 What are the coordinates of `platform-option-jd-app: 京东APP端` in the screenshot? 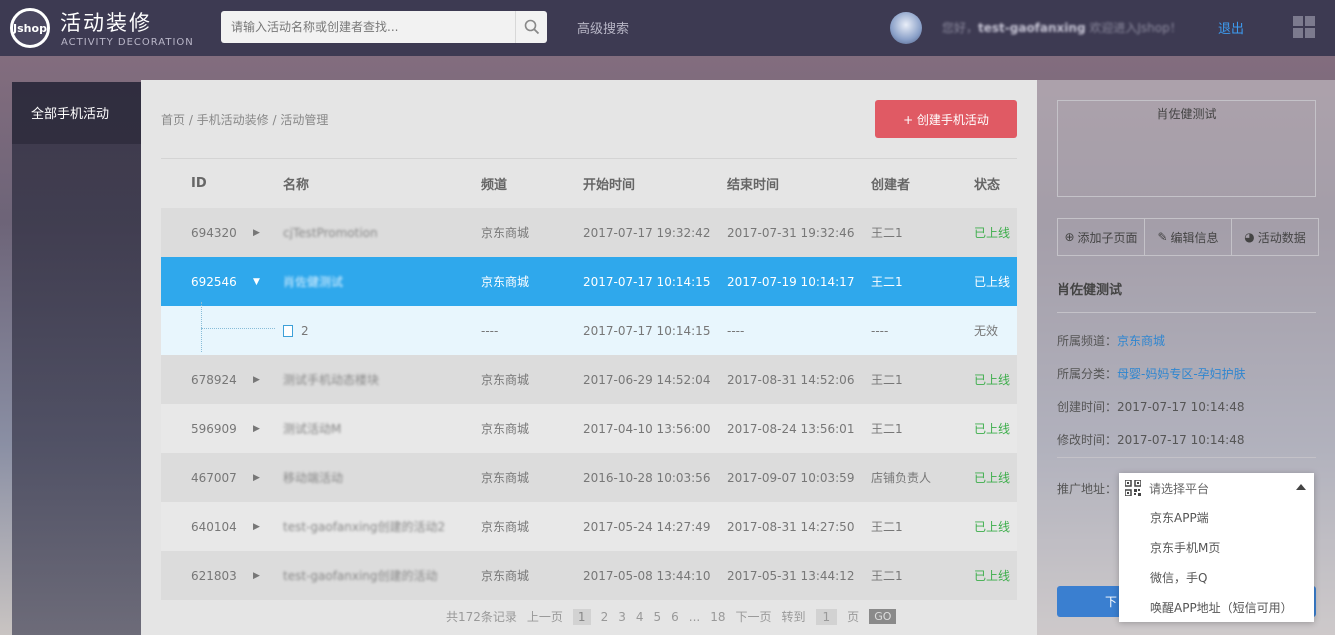 It's located at (1216, 518).